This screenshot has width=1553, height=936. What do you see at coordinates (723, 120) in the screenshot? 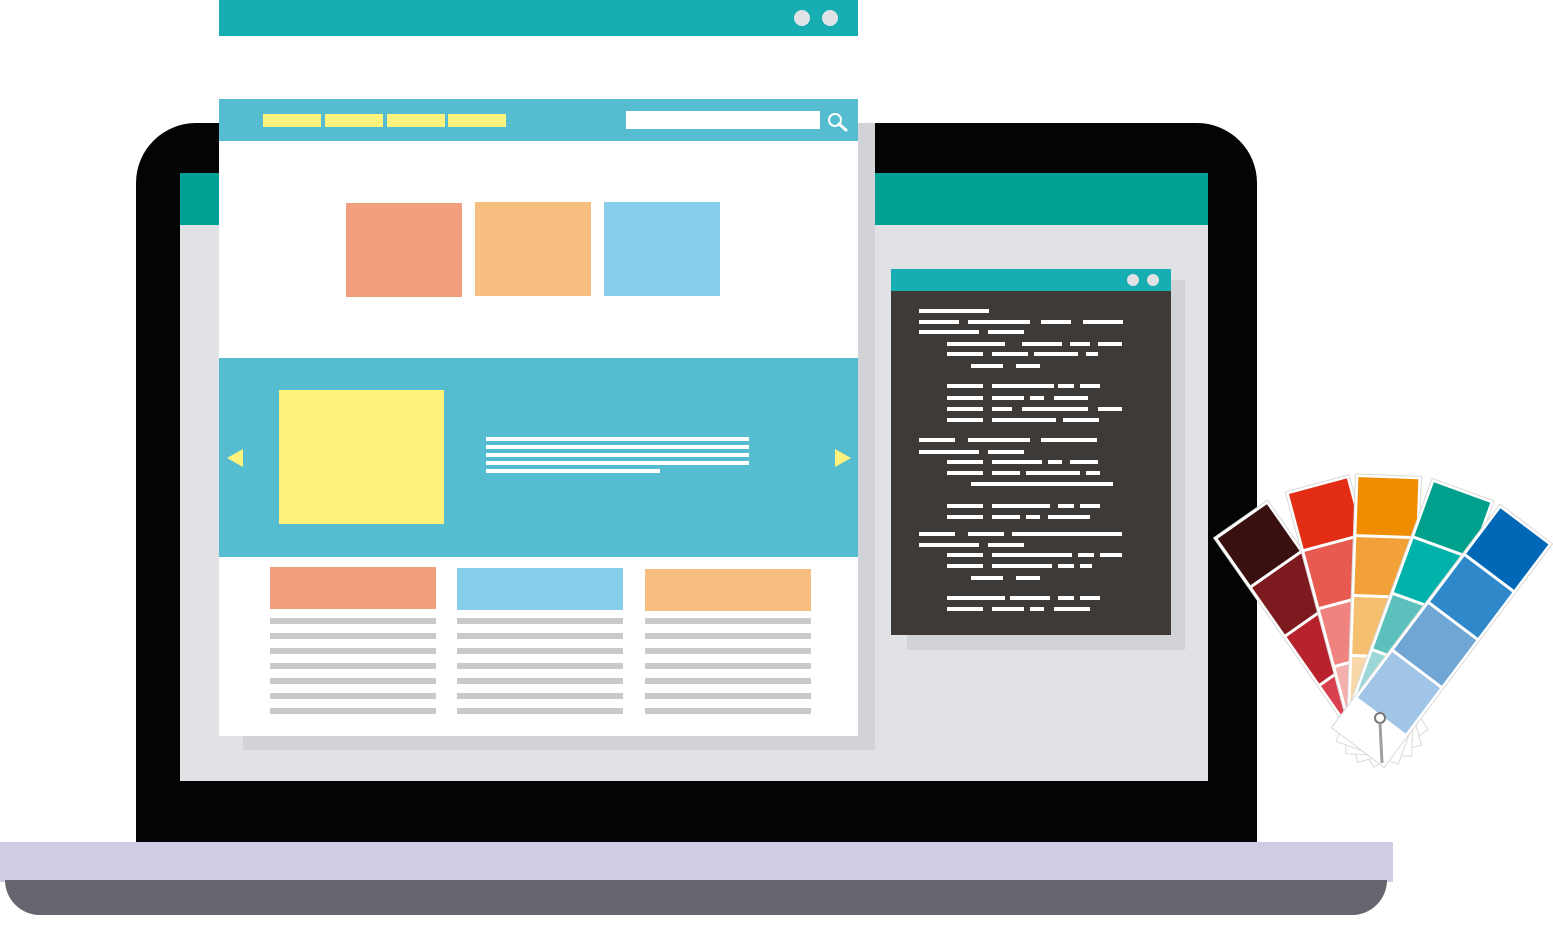
I see `search-input` at bounding box center [723, 120].